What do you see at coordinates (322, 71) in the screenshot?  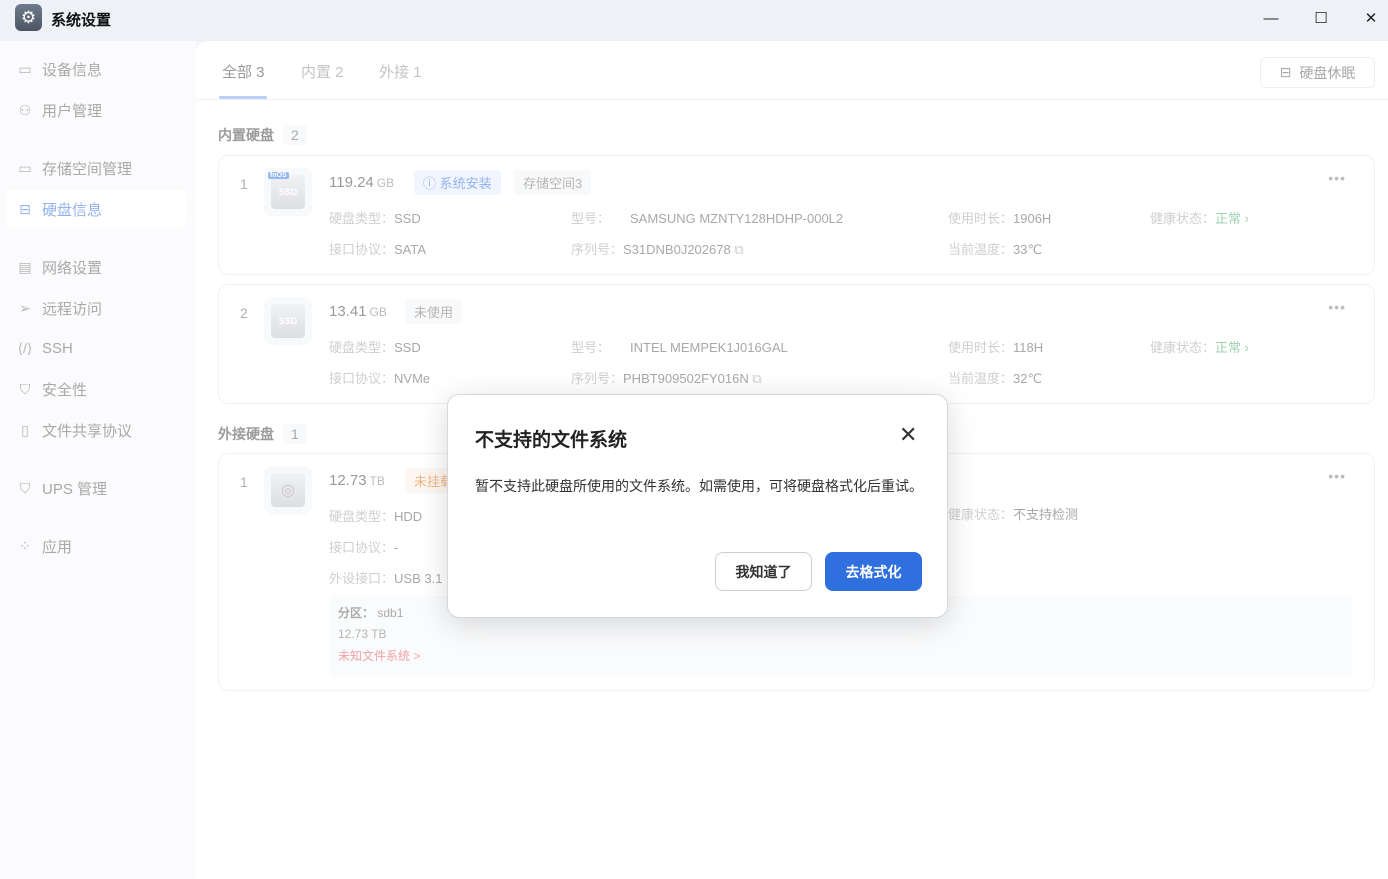 I see `tab-internal: 内置 2` at bounding box center [322, 71].